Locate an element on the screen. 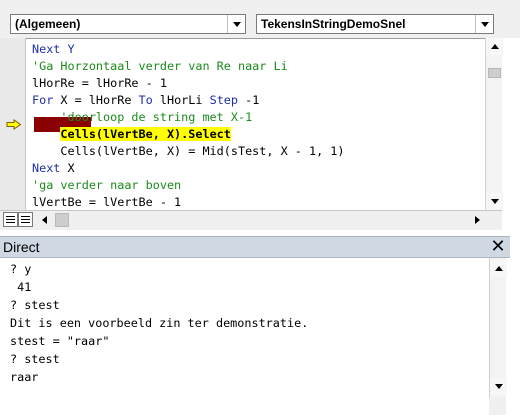  immediate-line: 41 is located at coordinates (21, 287).